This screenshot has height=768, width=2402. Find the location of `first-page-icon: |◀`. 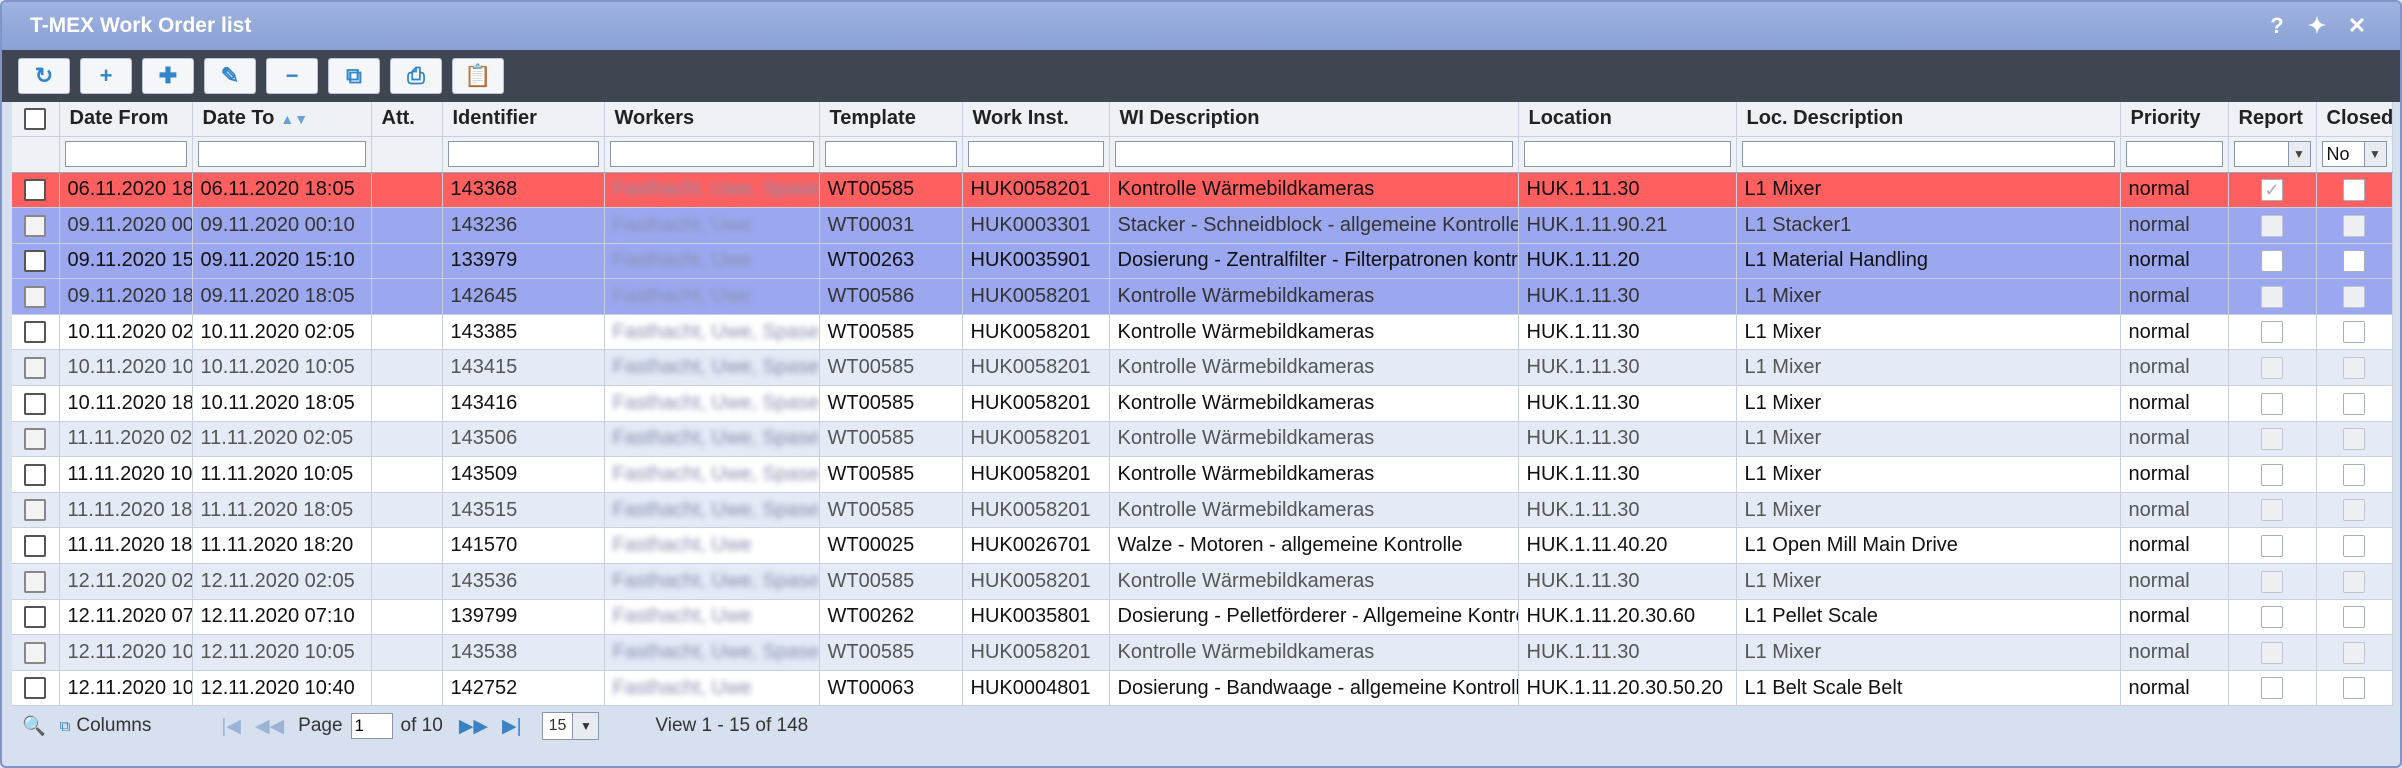

first-page-icon: |◀ is located at coordinates (231, 726).